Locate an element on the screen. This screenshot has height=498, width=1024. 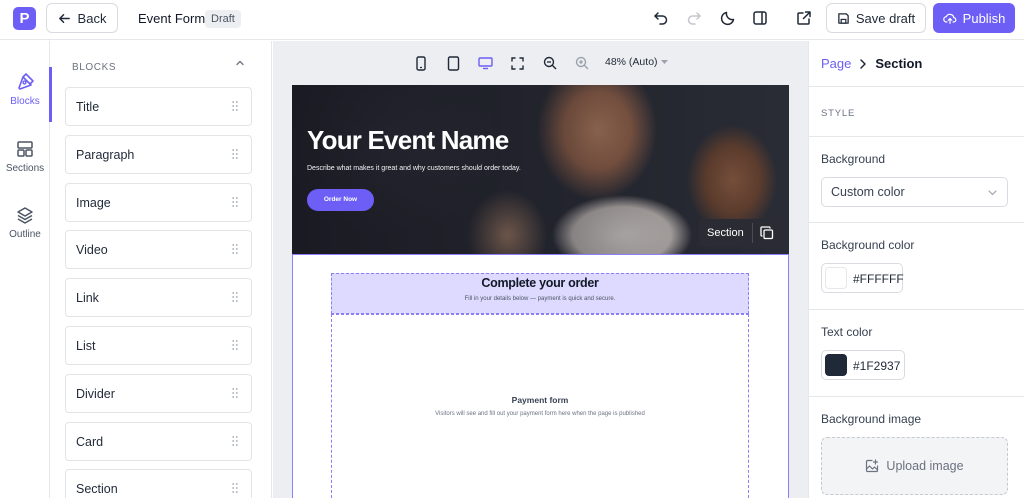
upload-image-dropzone: Upload image is located at coordinates (914, 466).